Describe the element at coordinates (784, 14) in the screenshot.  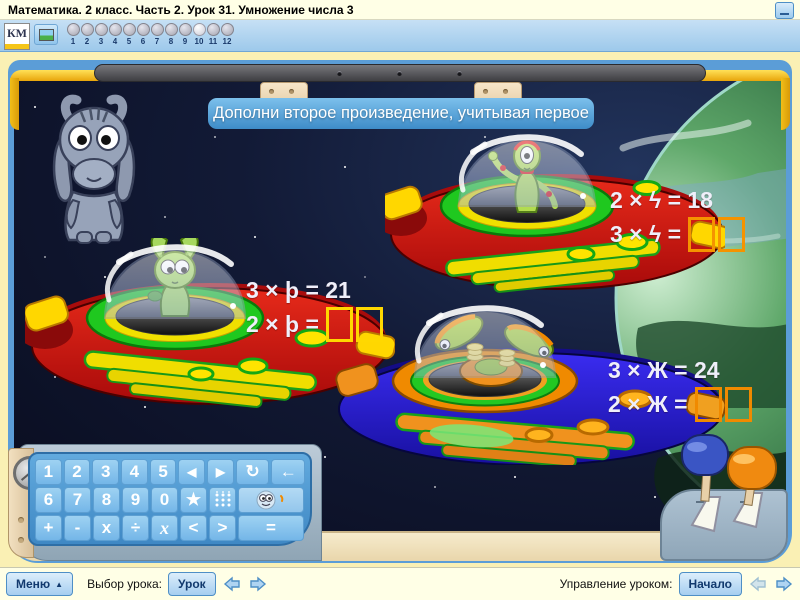
I see `minimize-icon` at that location.